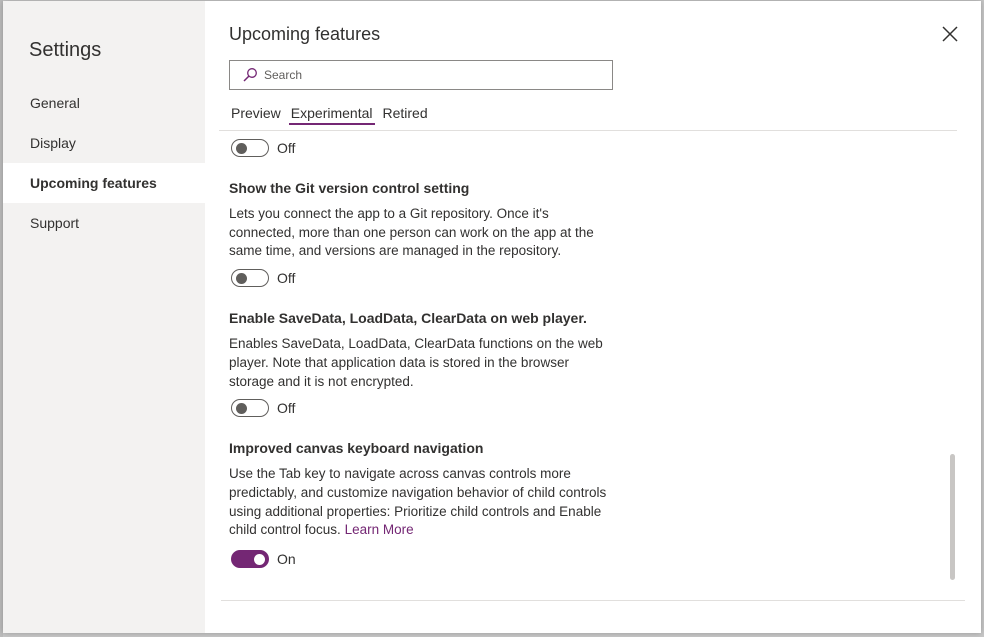 This screenshot has width=984, height=637. Describe the element at coordinates (104, 223) in the screenshot. I see `nav-item-support: Support` at that location.